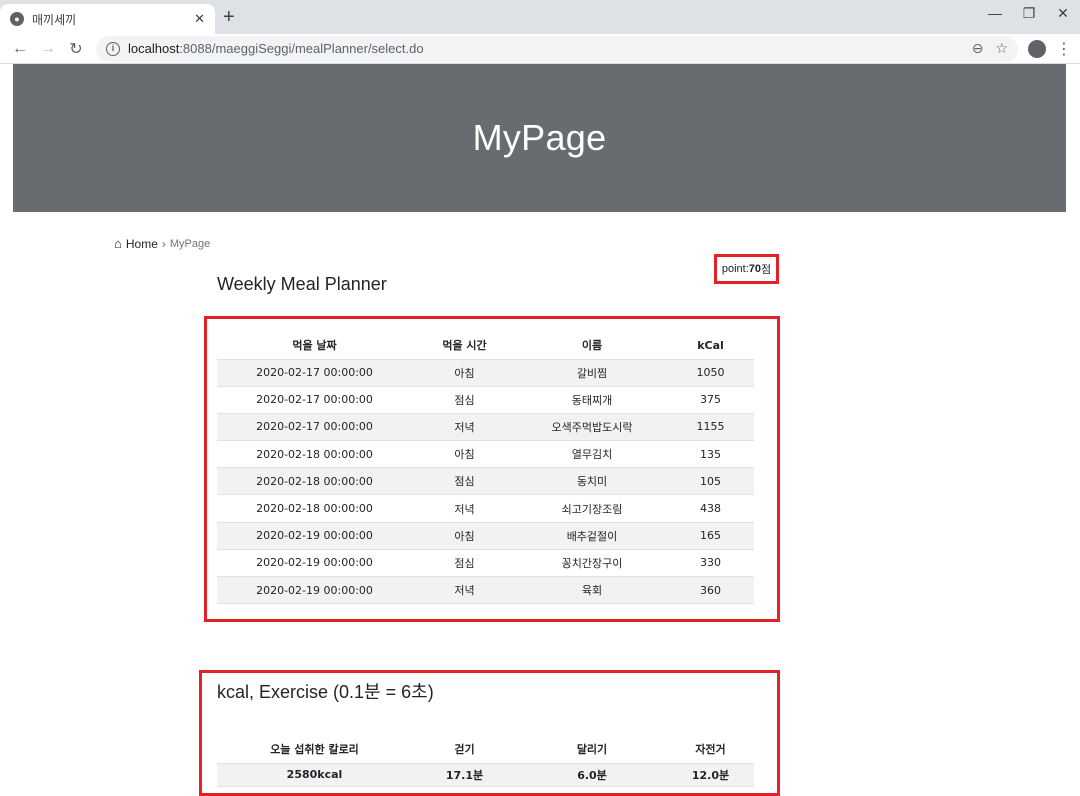  I want to click on forward-icon: →, so click(48, 49).